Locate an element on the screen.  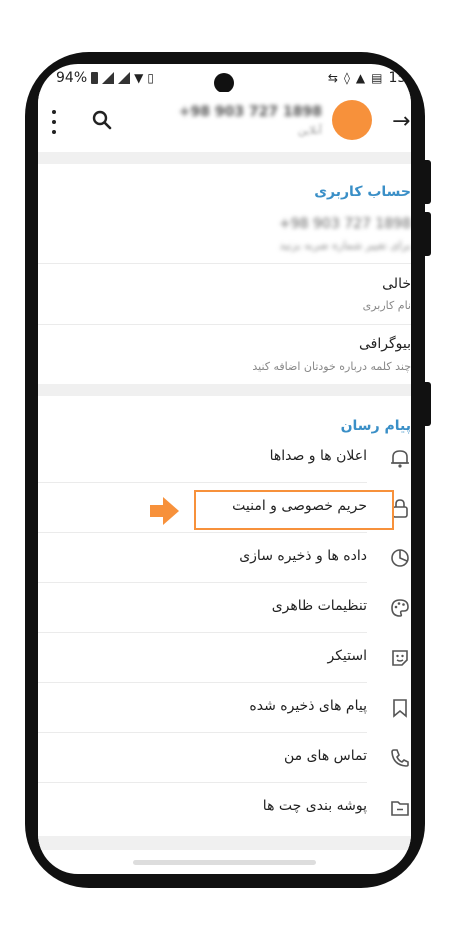
side-button is located at coordinates (428, 404).